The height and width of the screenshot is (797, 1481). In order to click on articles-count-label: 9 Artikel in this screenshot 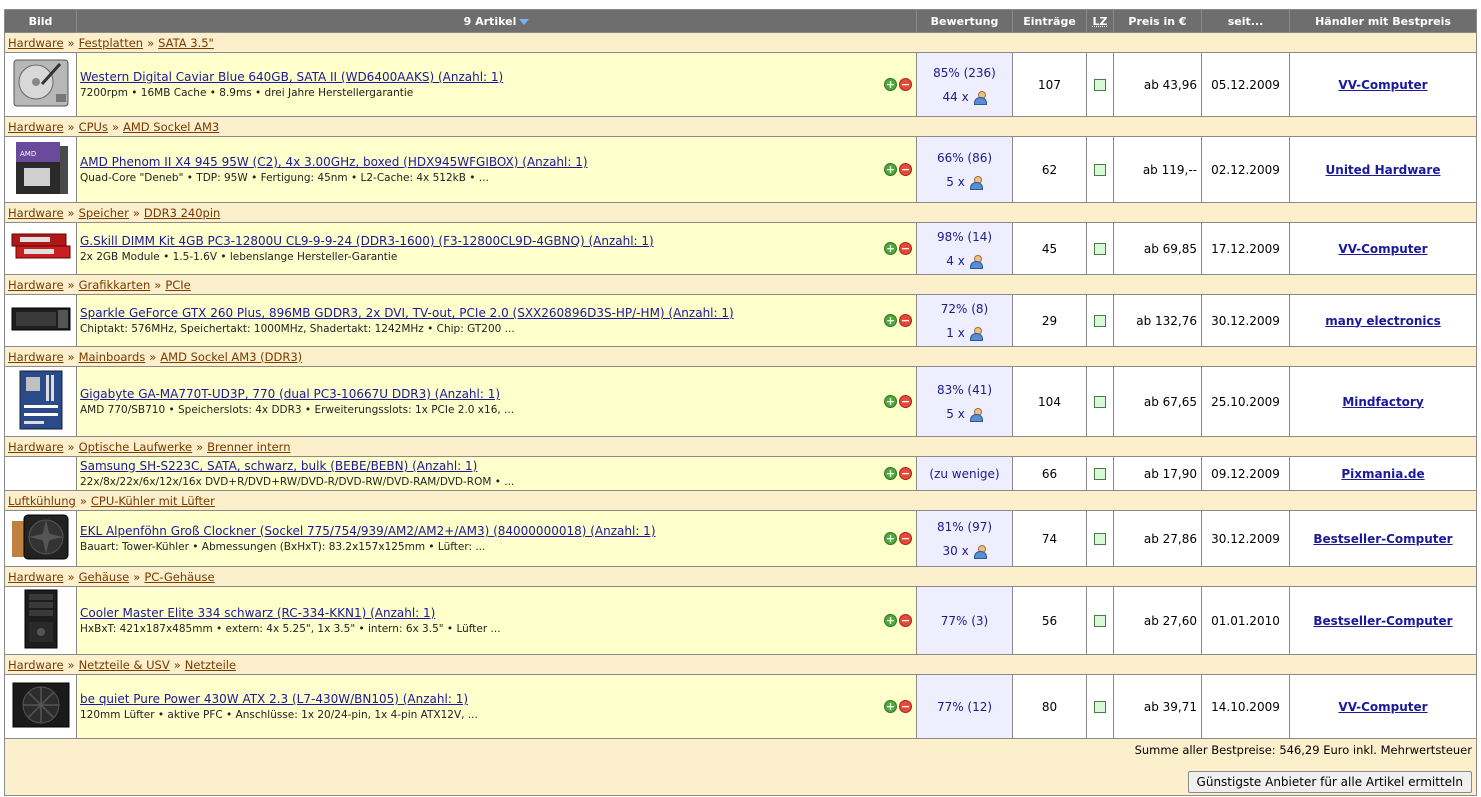, I will do `click(490, 21)`.